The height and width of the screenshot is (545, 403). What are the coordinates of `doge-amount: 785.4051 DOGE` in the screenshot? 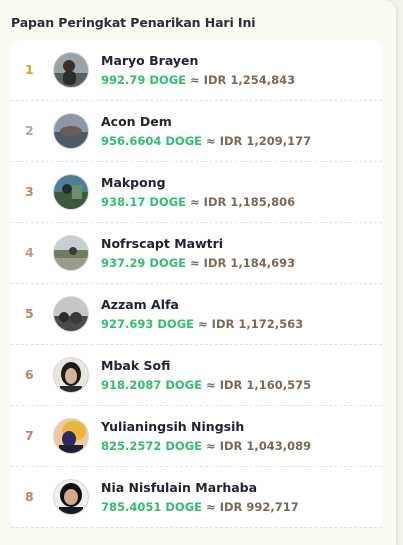 It's located at (152, 507).